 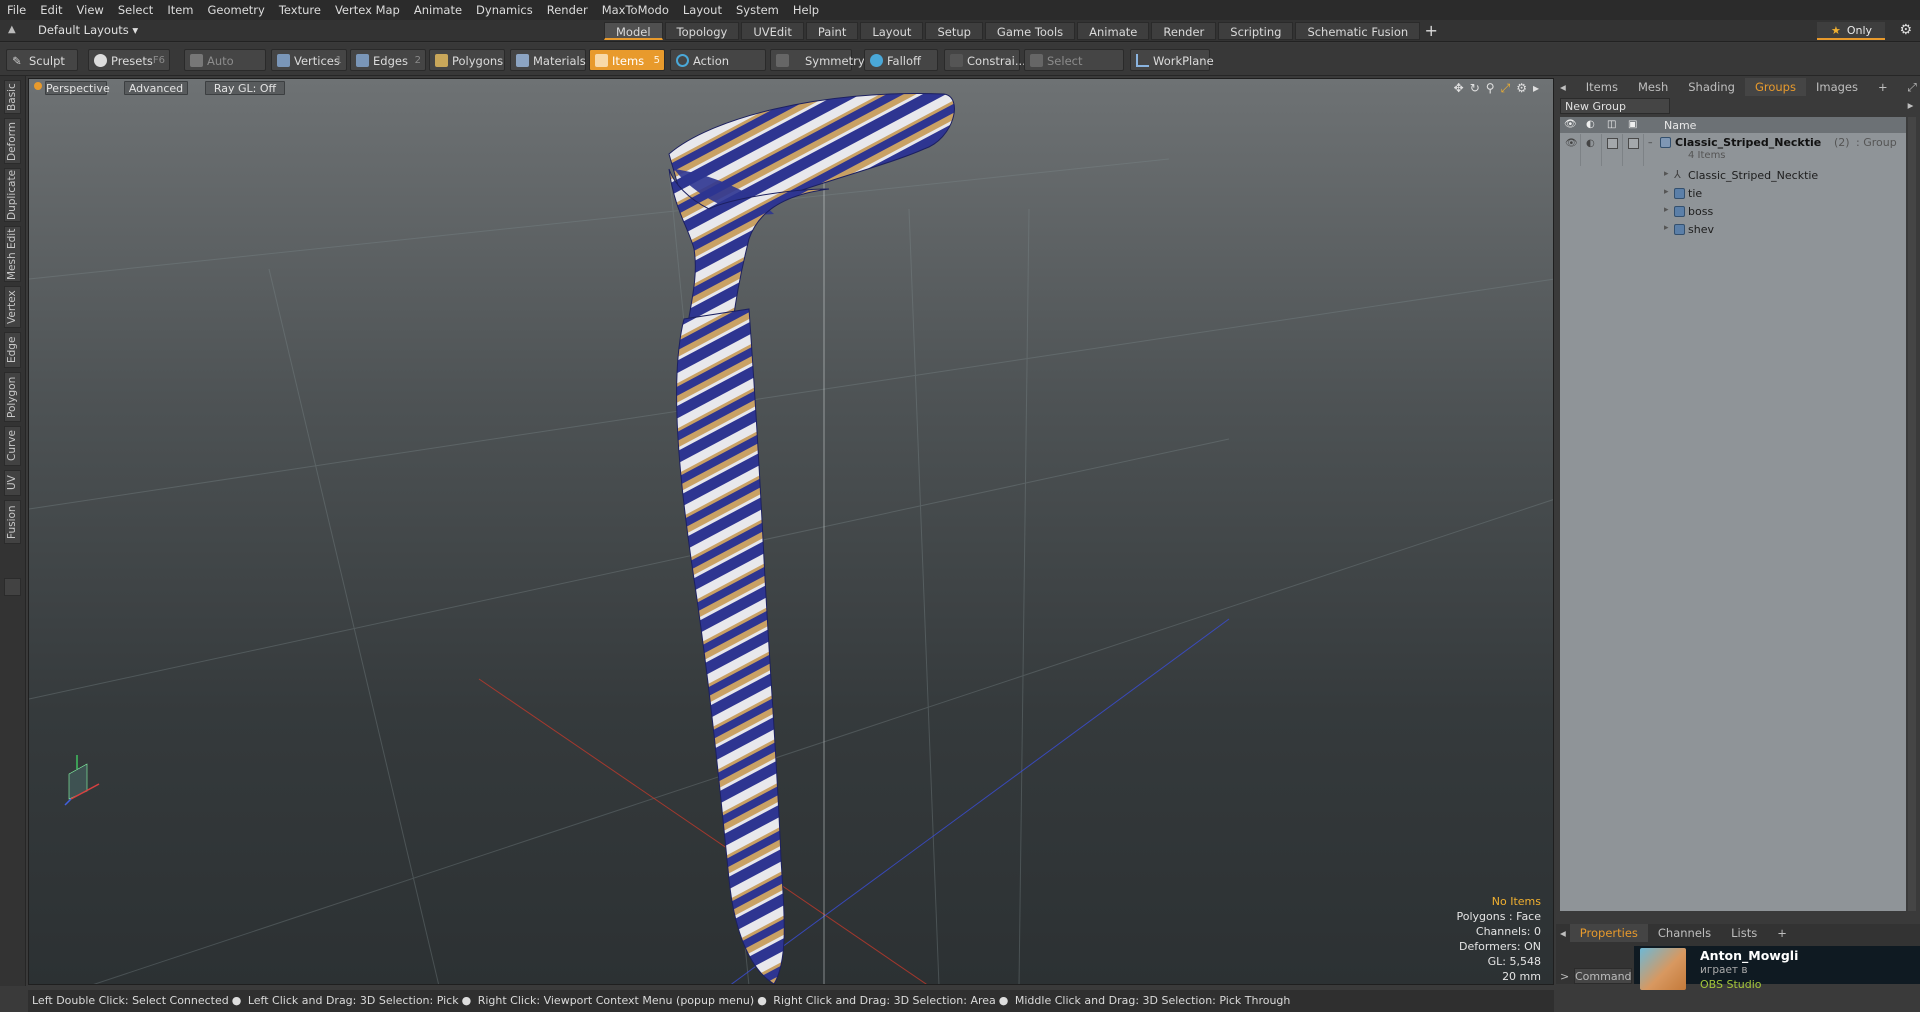 I want to click on tab-scripting: Scripting, so click(x=1256, y=31).